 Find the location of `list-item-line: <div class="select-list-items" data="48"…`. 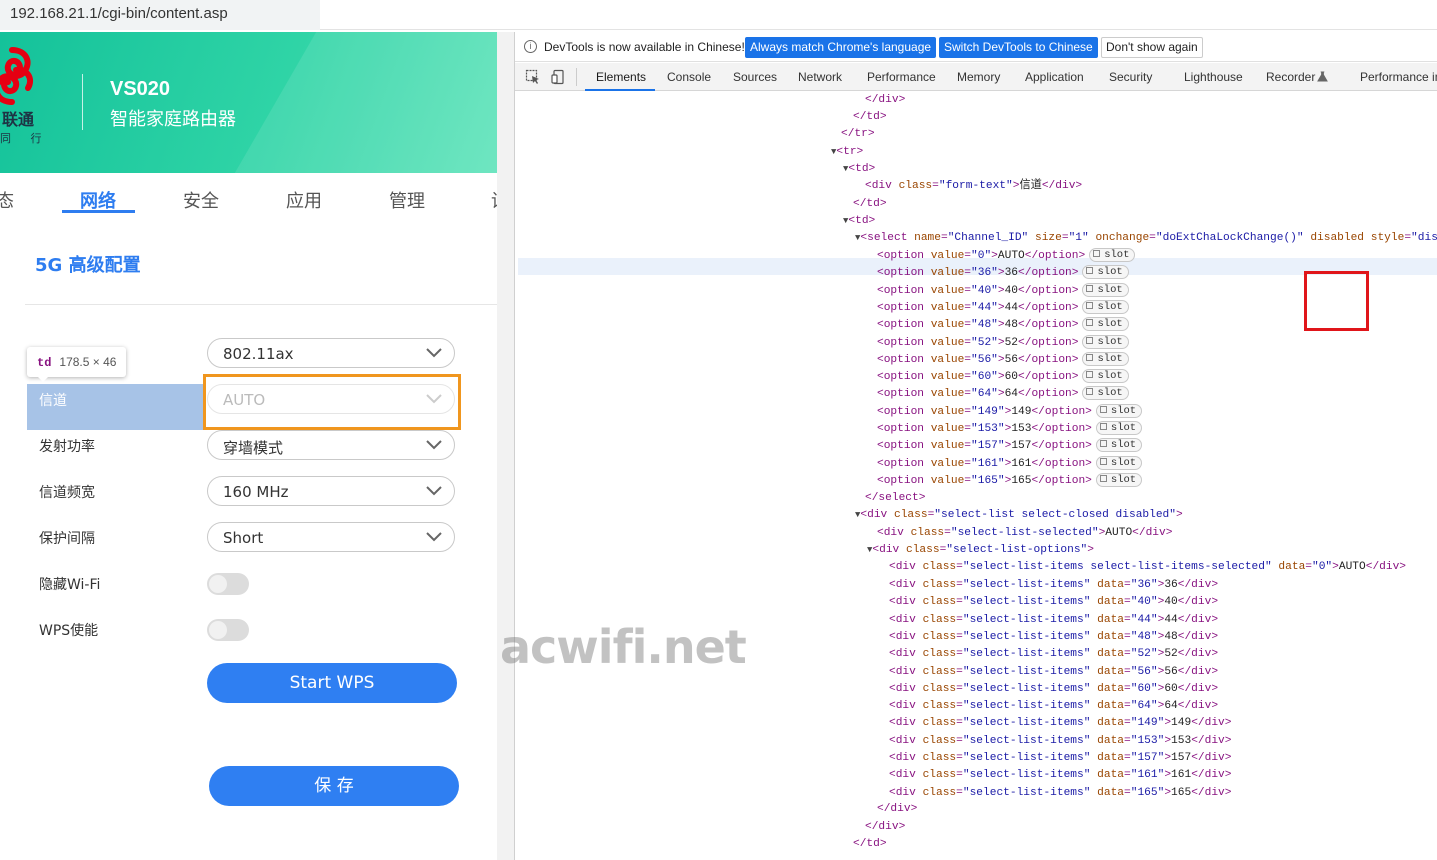

list-item-line: <div class="select-list-items" data="48"… is located at coordinates (1053, 637).